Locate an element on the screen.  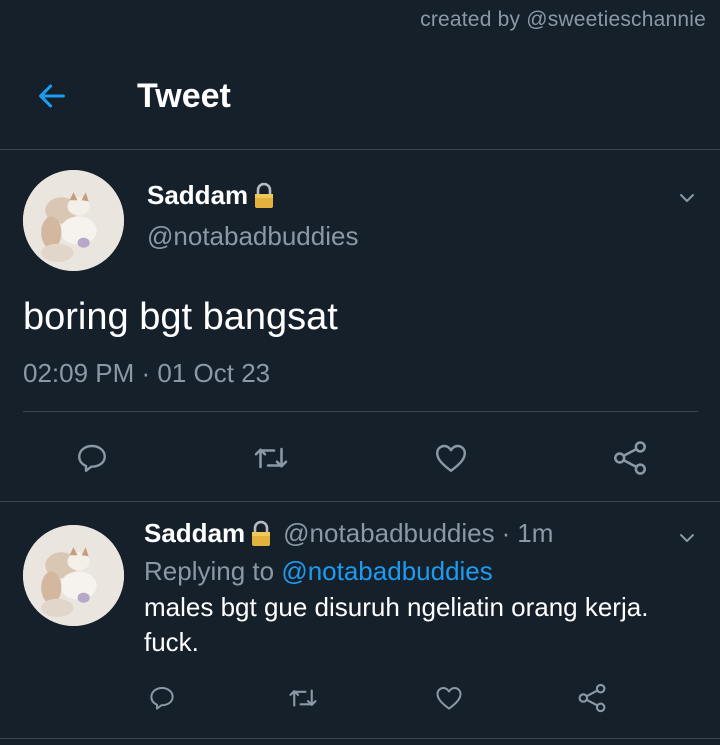
tweet-timestamp: 02:09 PM · 01 Oct 23 is located at coordinates (146, 373).